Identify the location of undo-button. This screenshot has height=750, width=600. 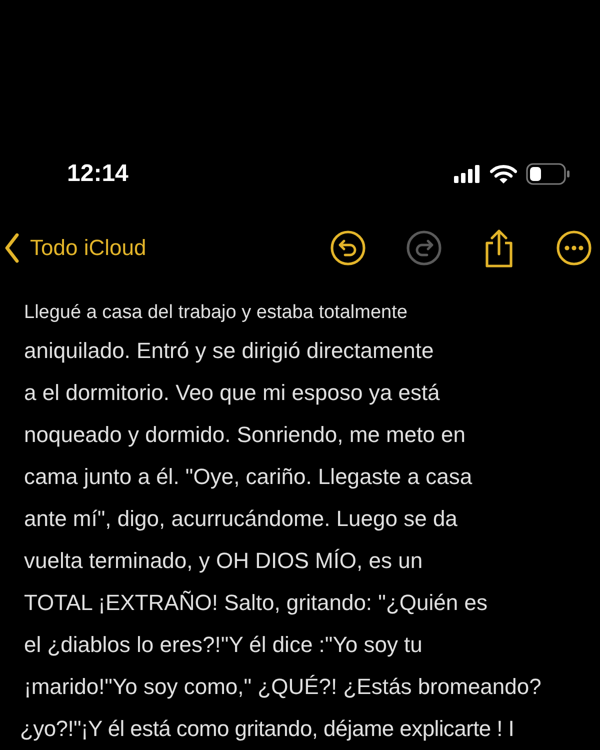
(348, 248).